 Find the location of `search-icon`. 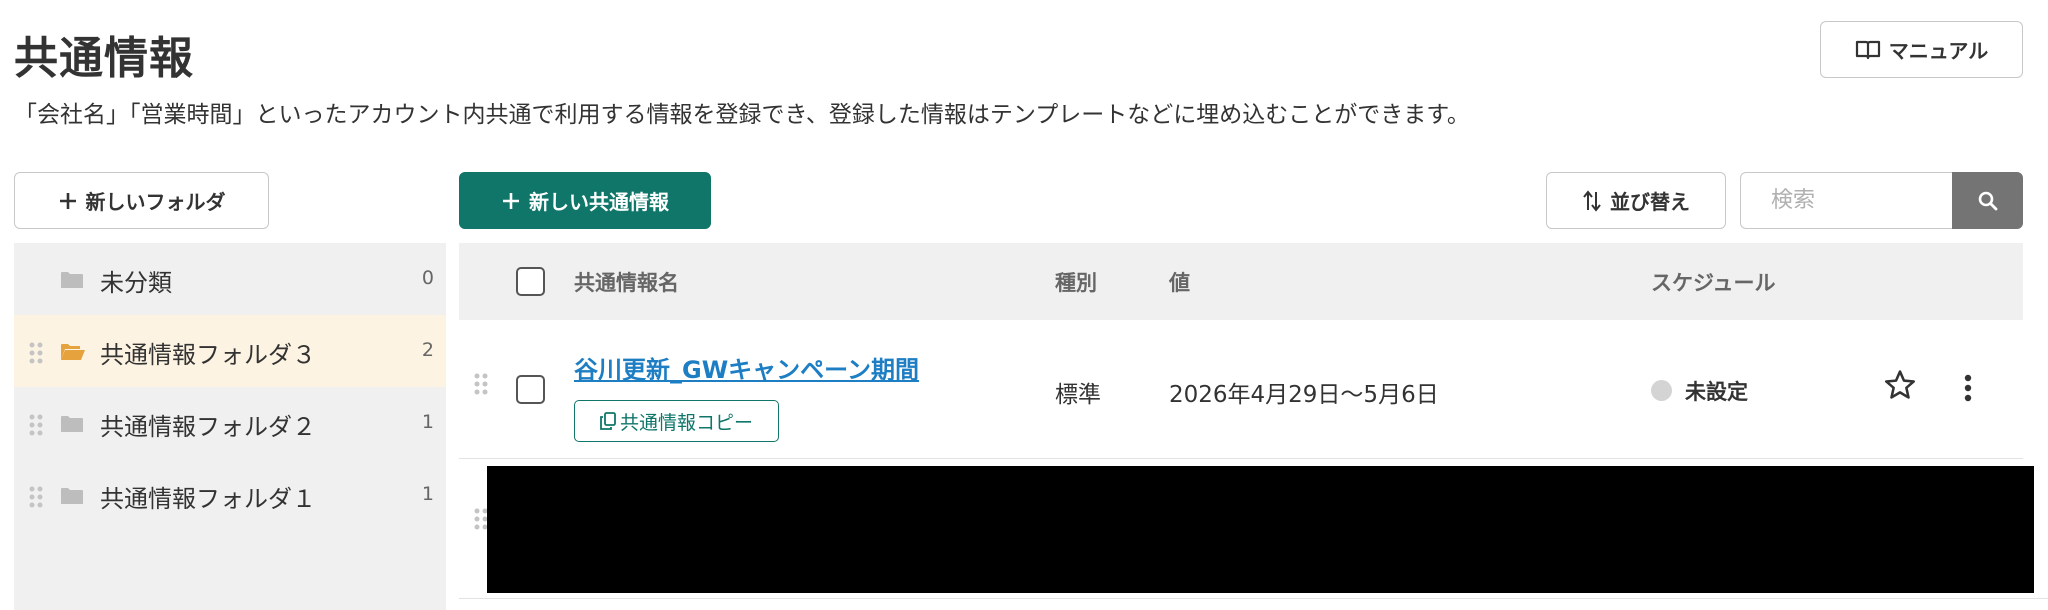

search-icon is located at coordinates (1987, 200).